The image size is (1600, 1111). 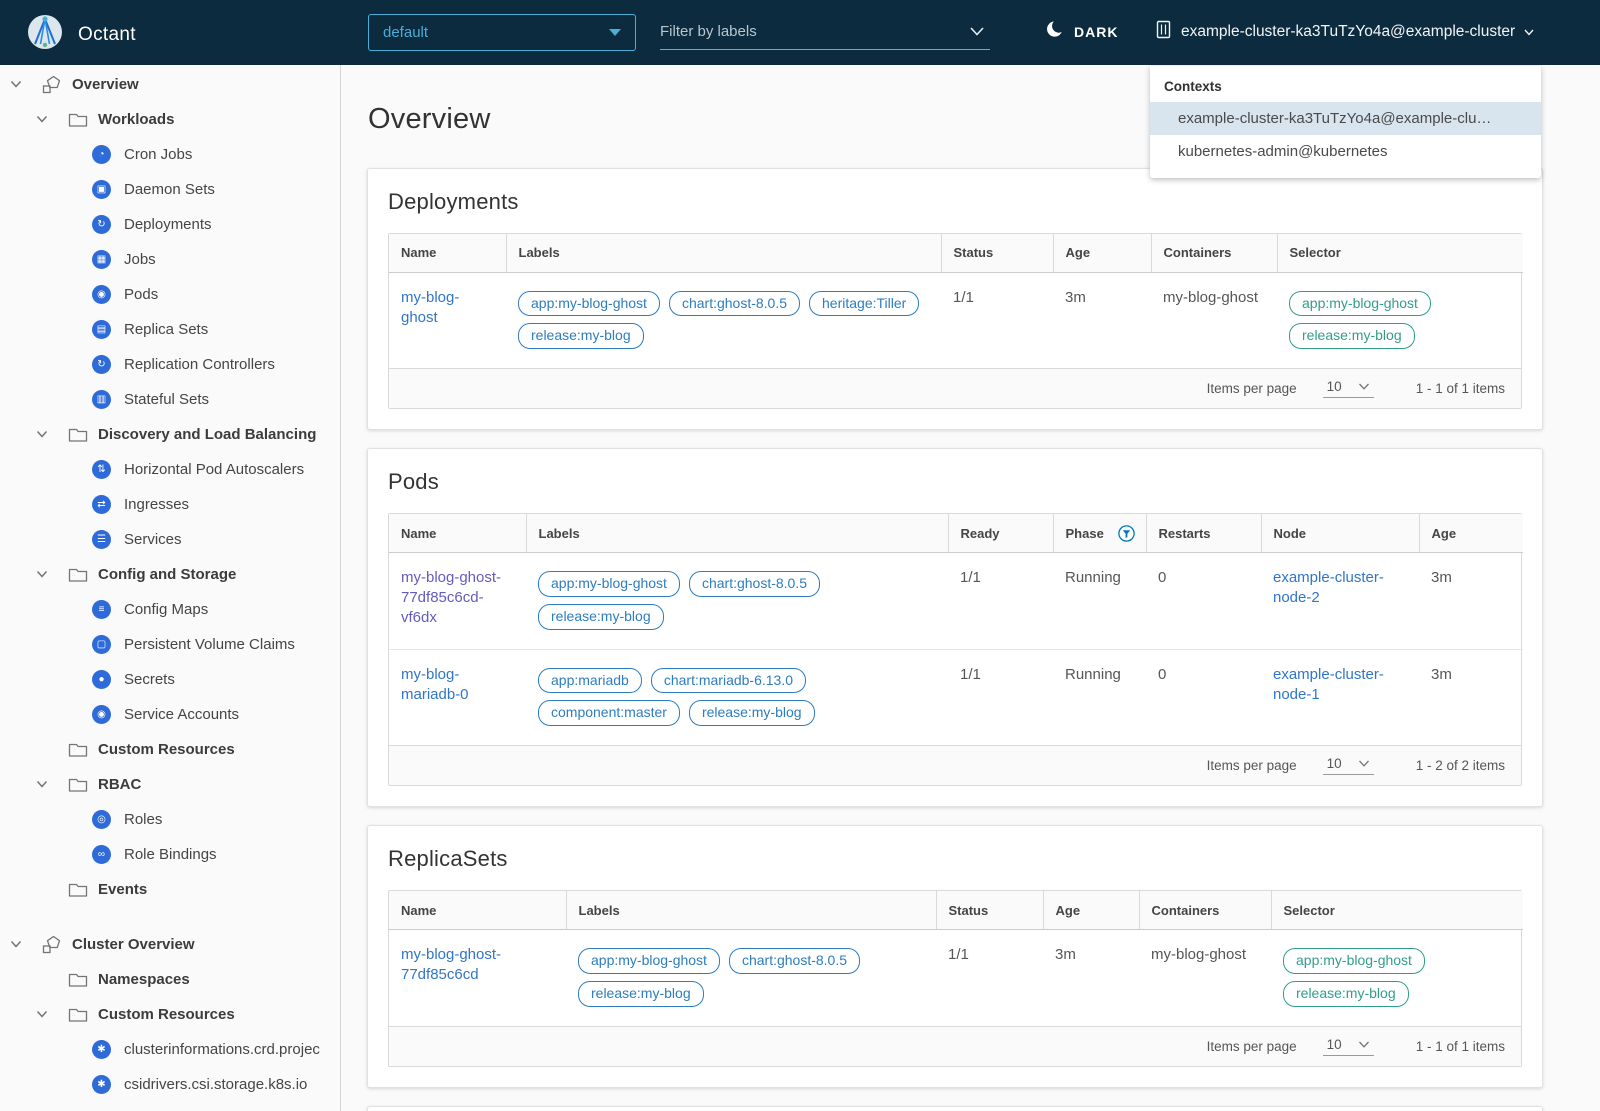 I want to click on sidebar-item-cluster-overview: Cluster Overview, so click(x=170, y=944).